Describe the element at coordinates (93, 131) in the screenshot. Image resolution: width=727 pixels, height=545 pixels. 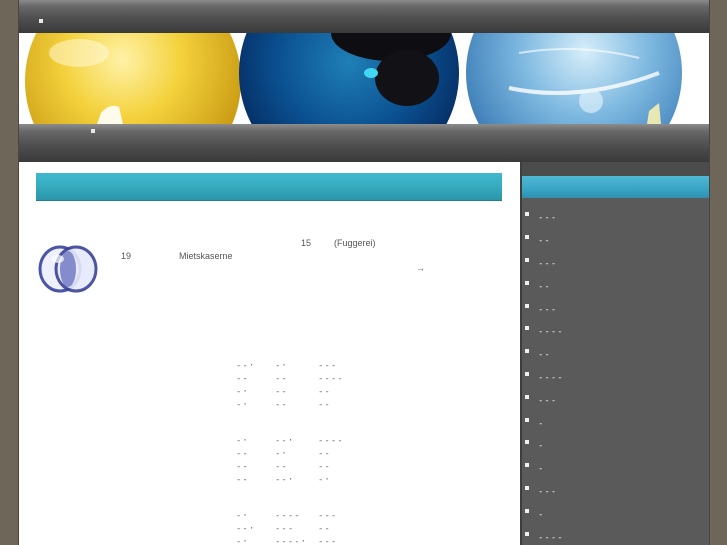
I see `main-nav-bullet` at that location.